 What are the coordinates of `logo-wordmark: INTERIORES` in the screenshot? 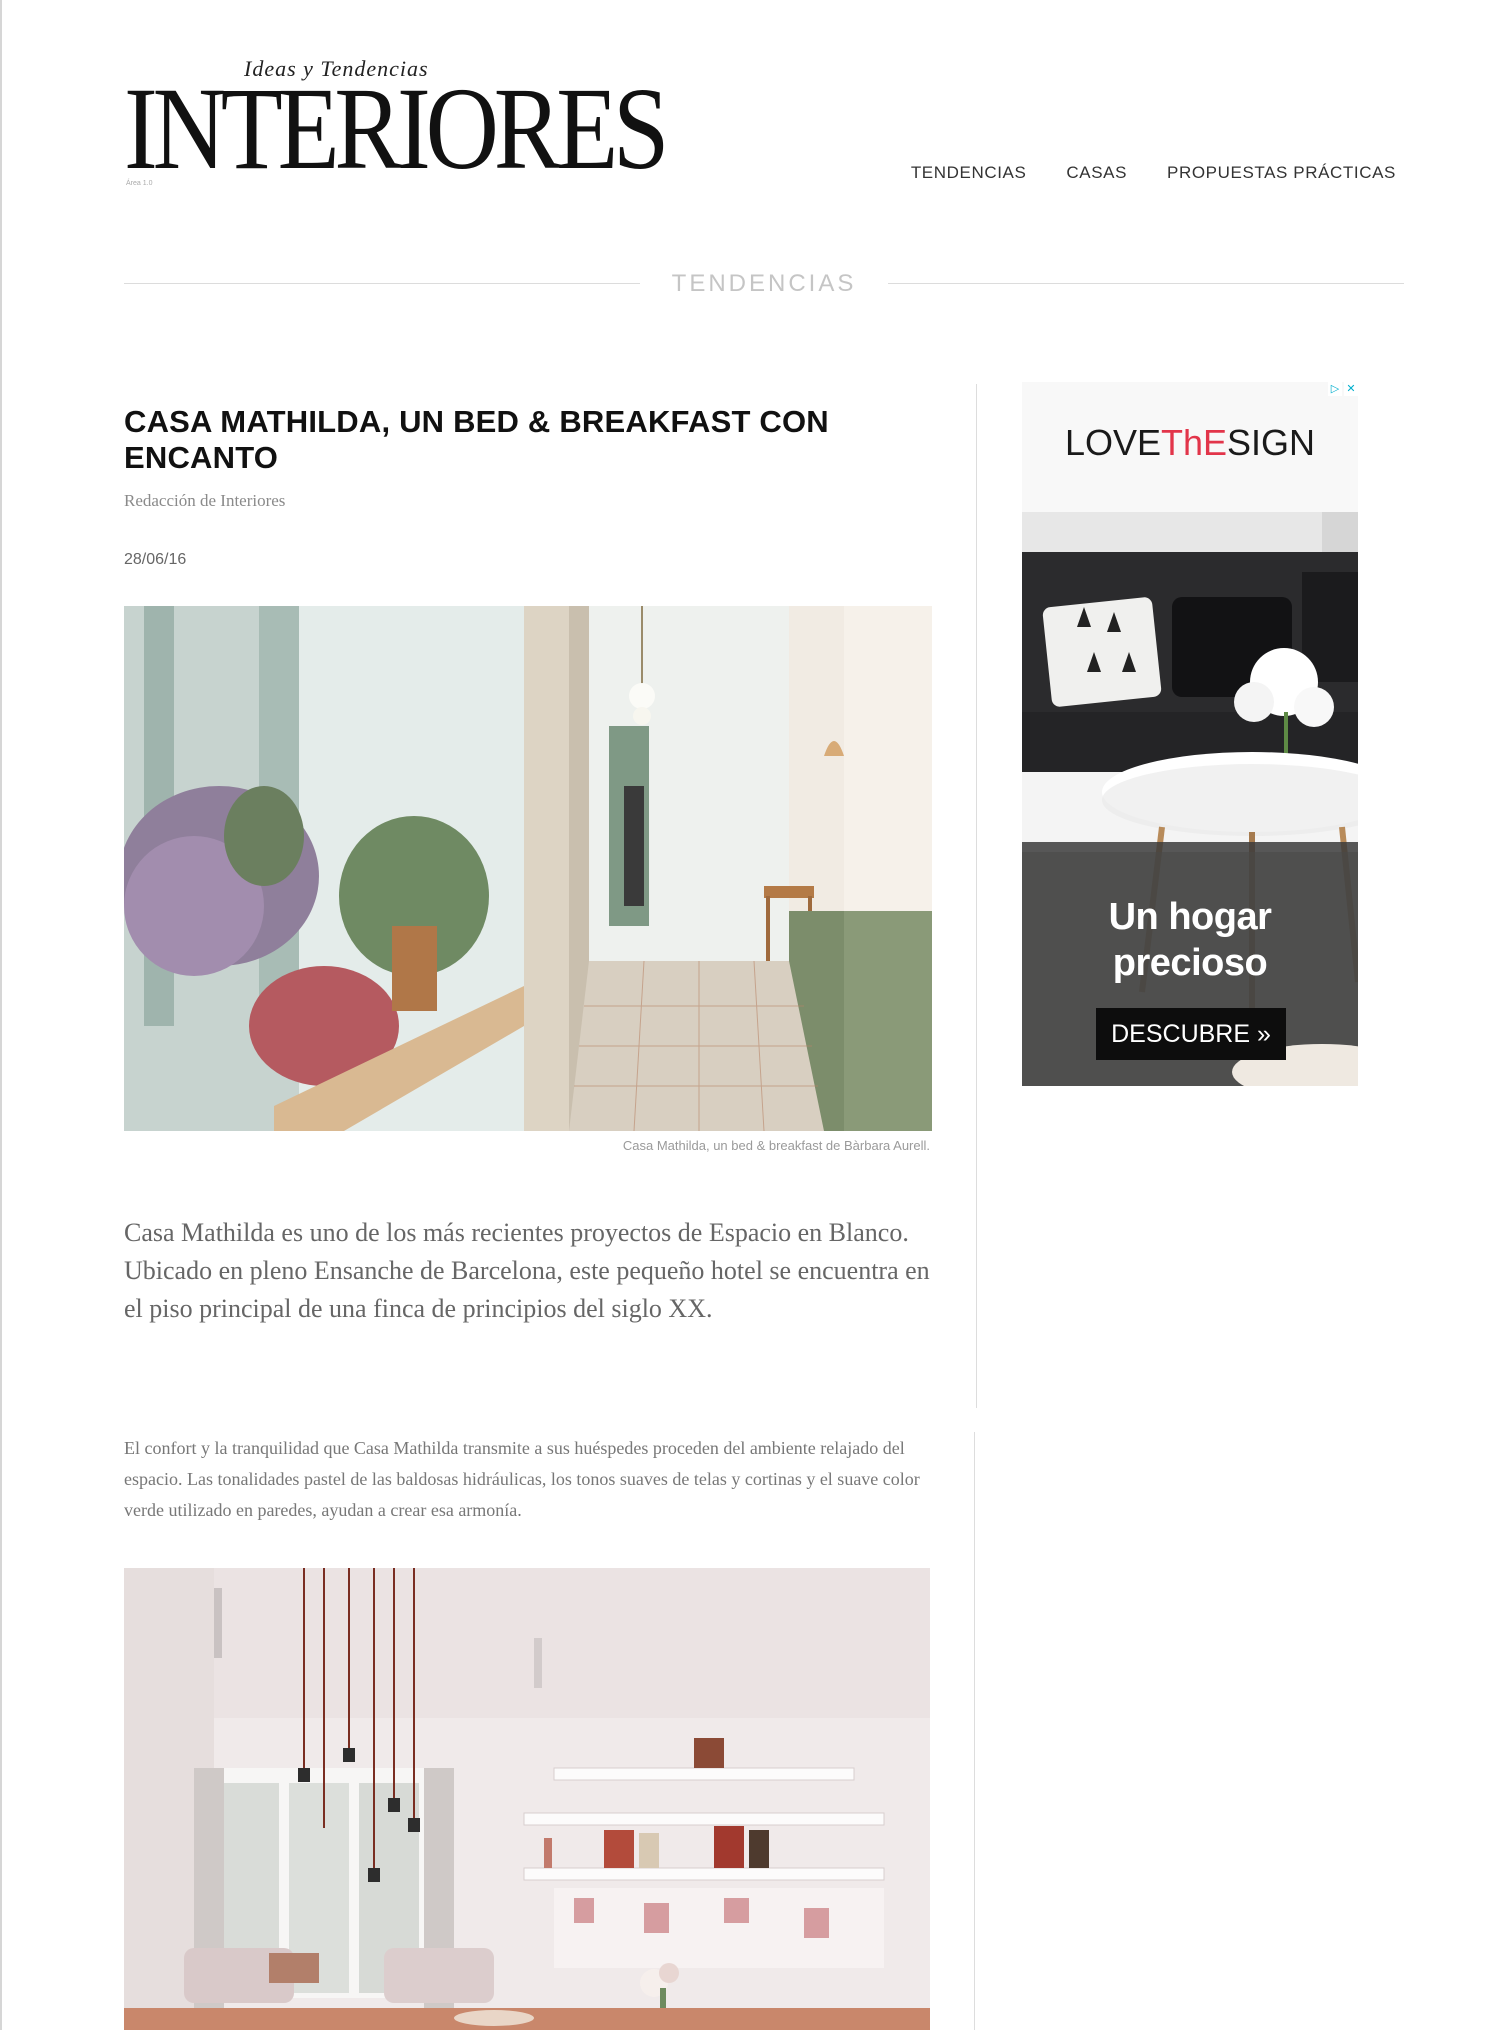 It's located at (396, 128).